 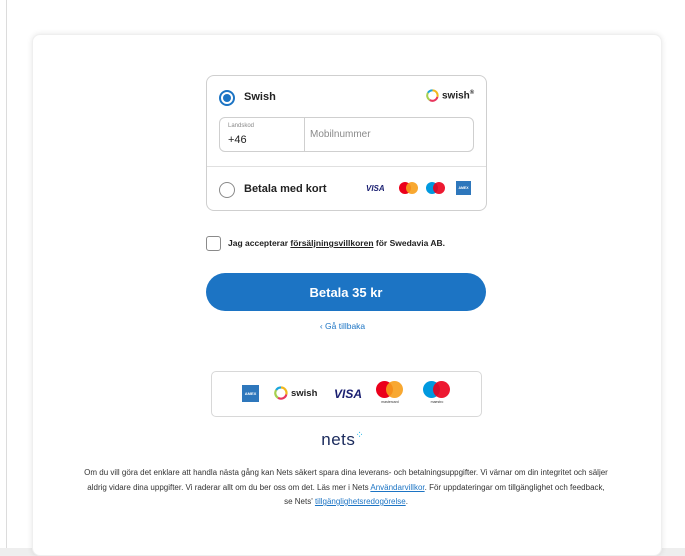 What do you see at coordinates (213, 243) in the screenshot?
I see `terms-checkbox` at bounding box center [213, 243].